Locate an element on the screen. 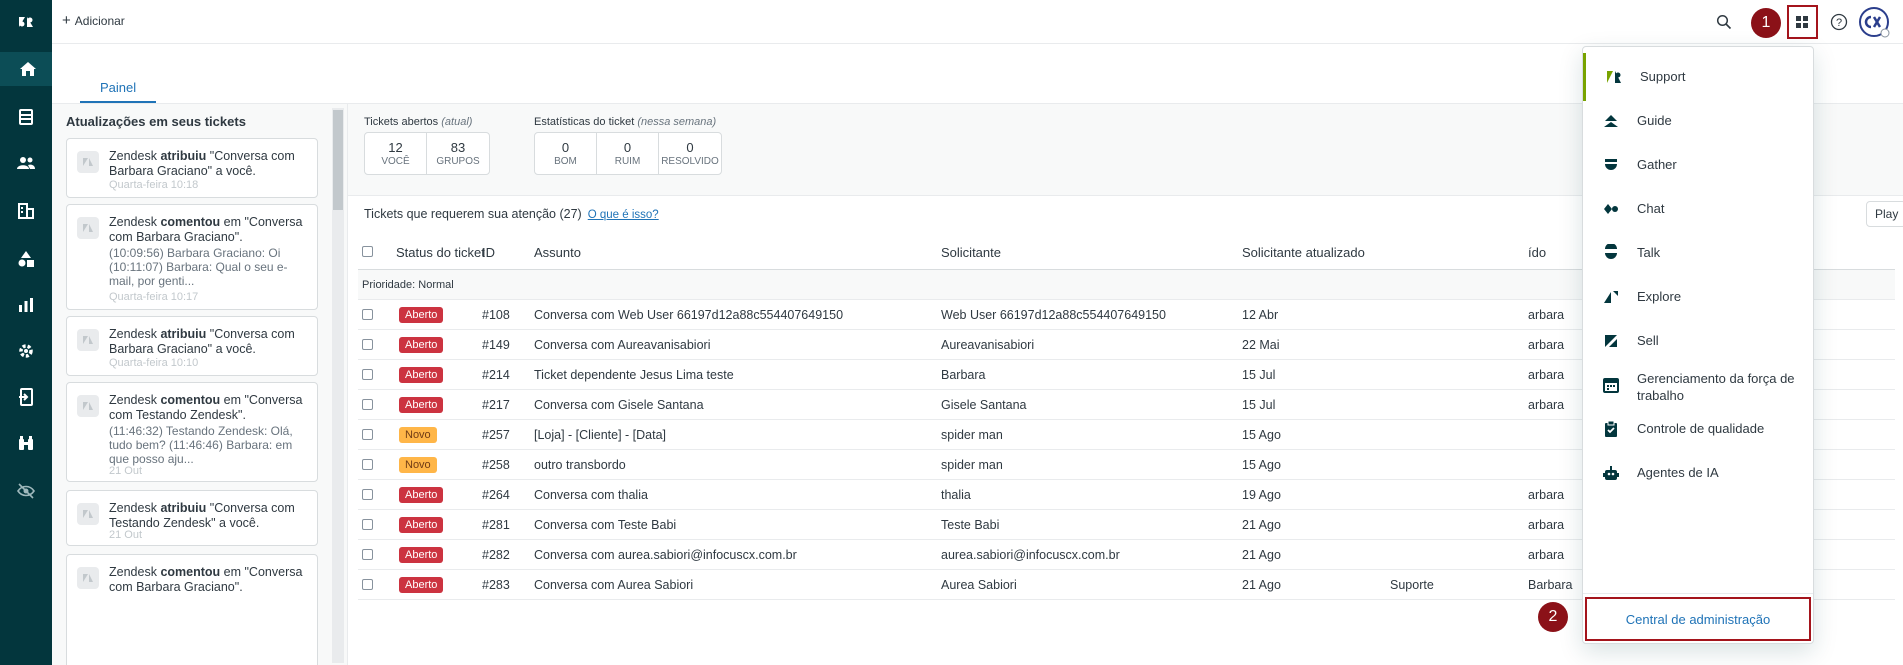  menu-item-explore: Explore is located at coordinates (1698, 297).